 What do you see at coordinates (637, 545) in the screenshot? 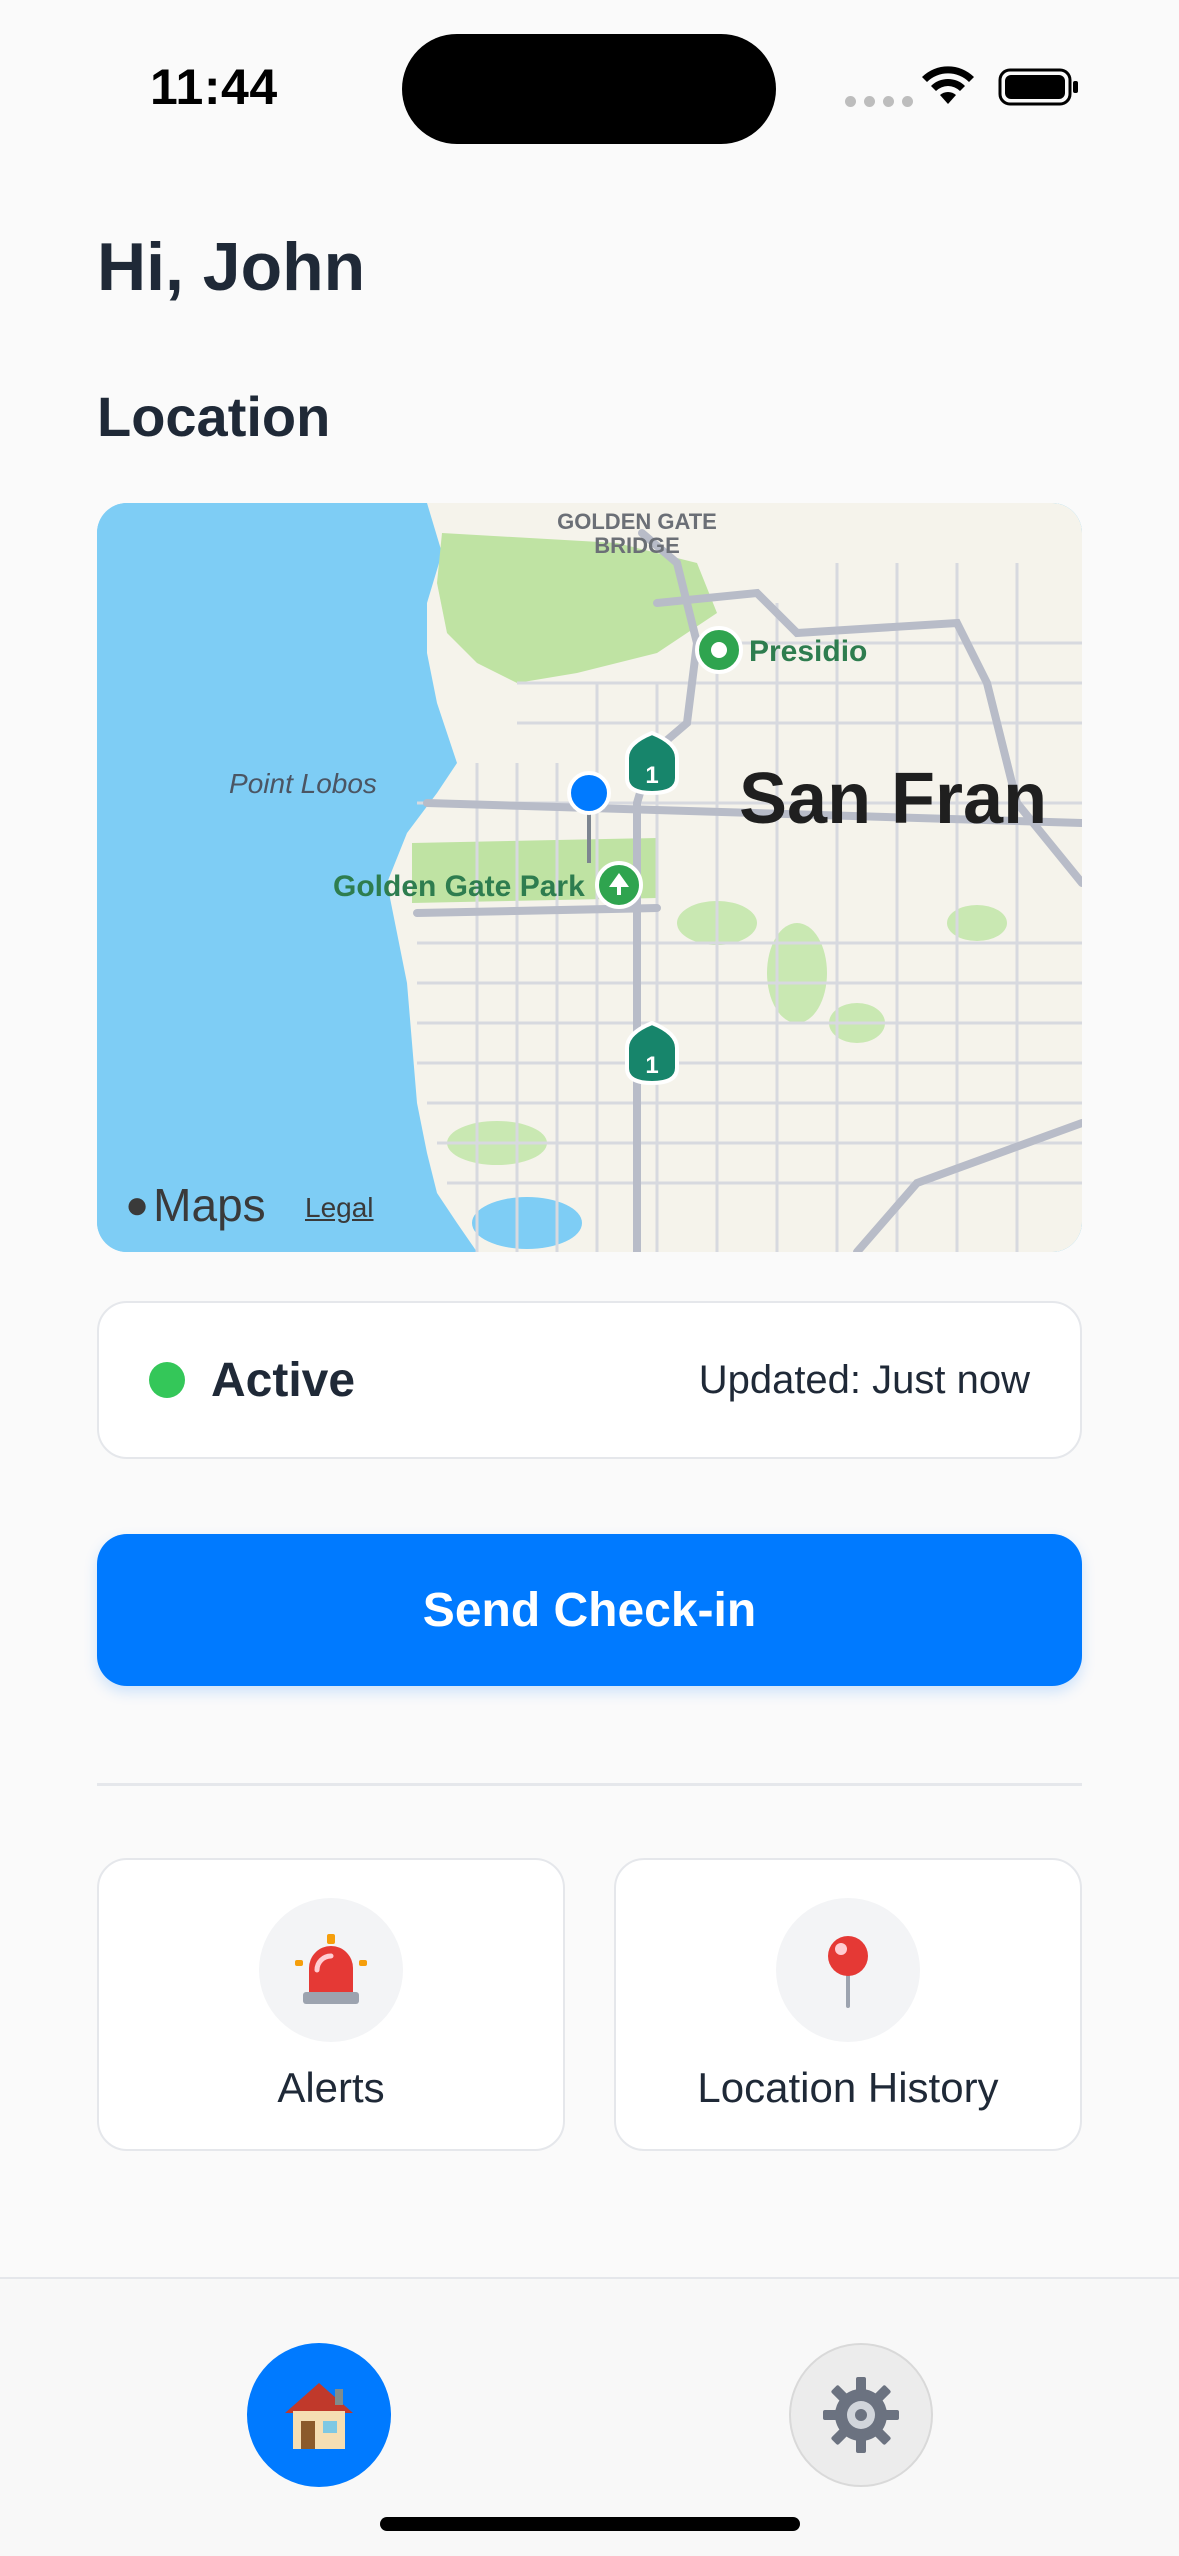
I see `svg-text: BRIDGE` at bounding box center [637, 545].